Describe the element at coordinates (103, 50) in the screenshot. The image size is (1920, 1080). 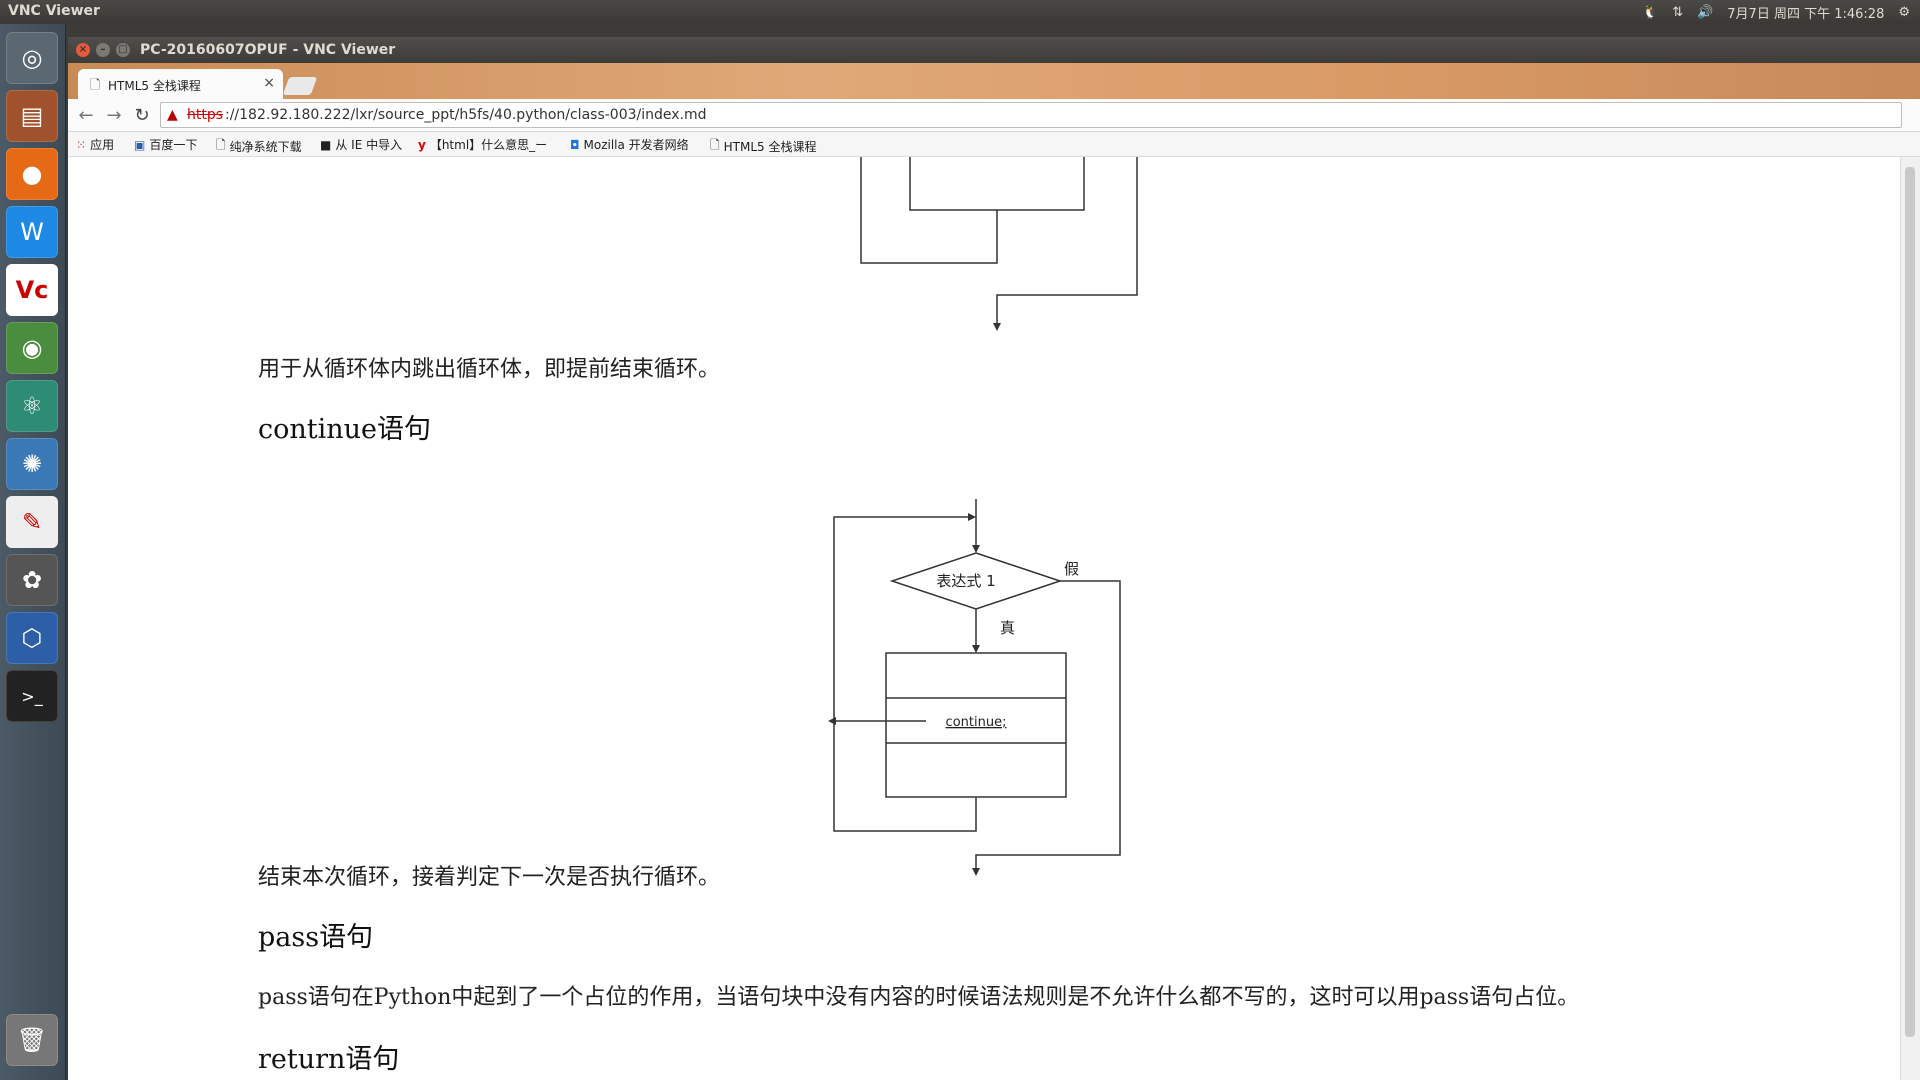
I see `minimize-icon: –` at that location.